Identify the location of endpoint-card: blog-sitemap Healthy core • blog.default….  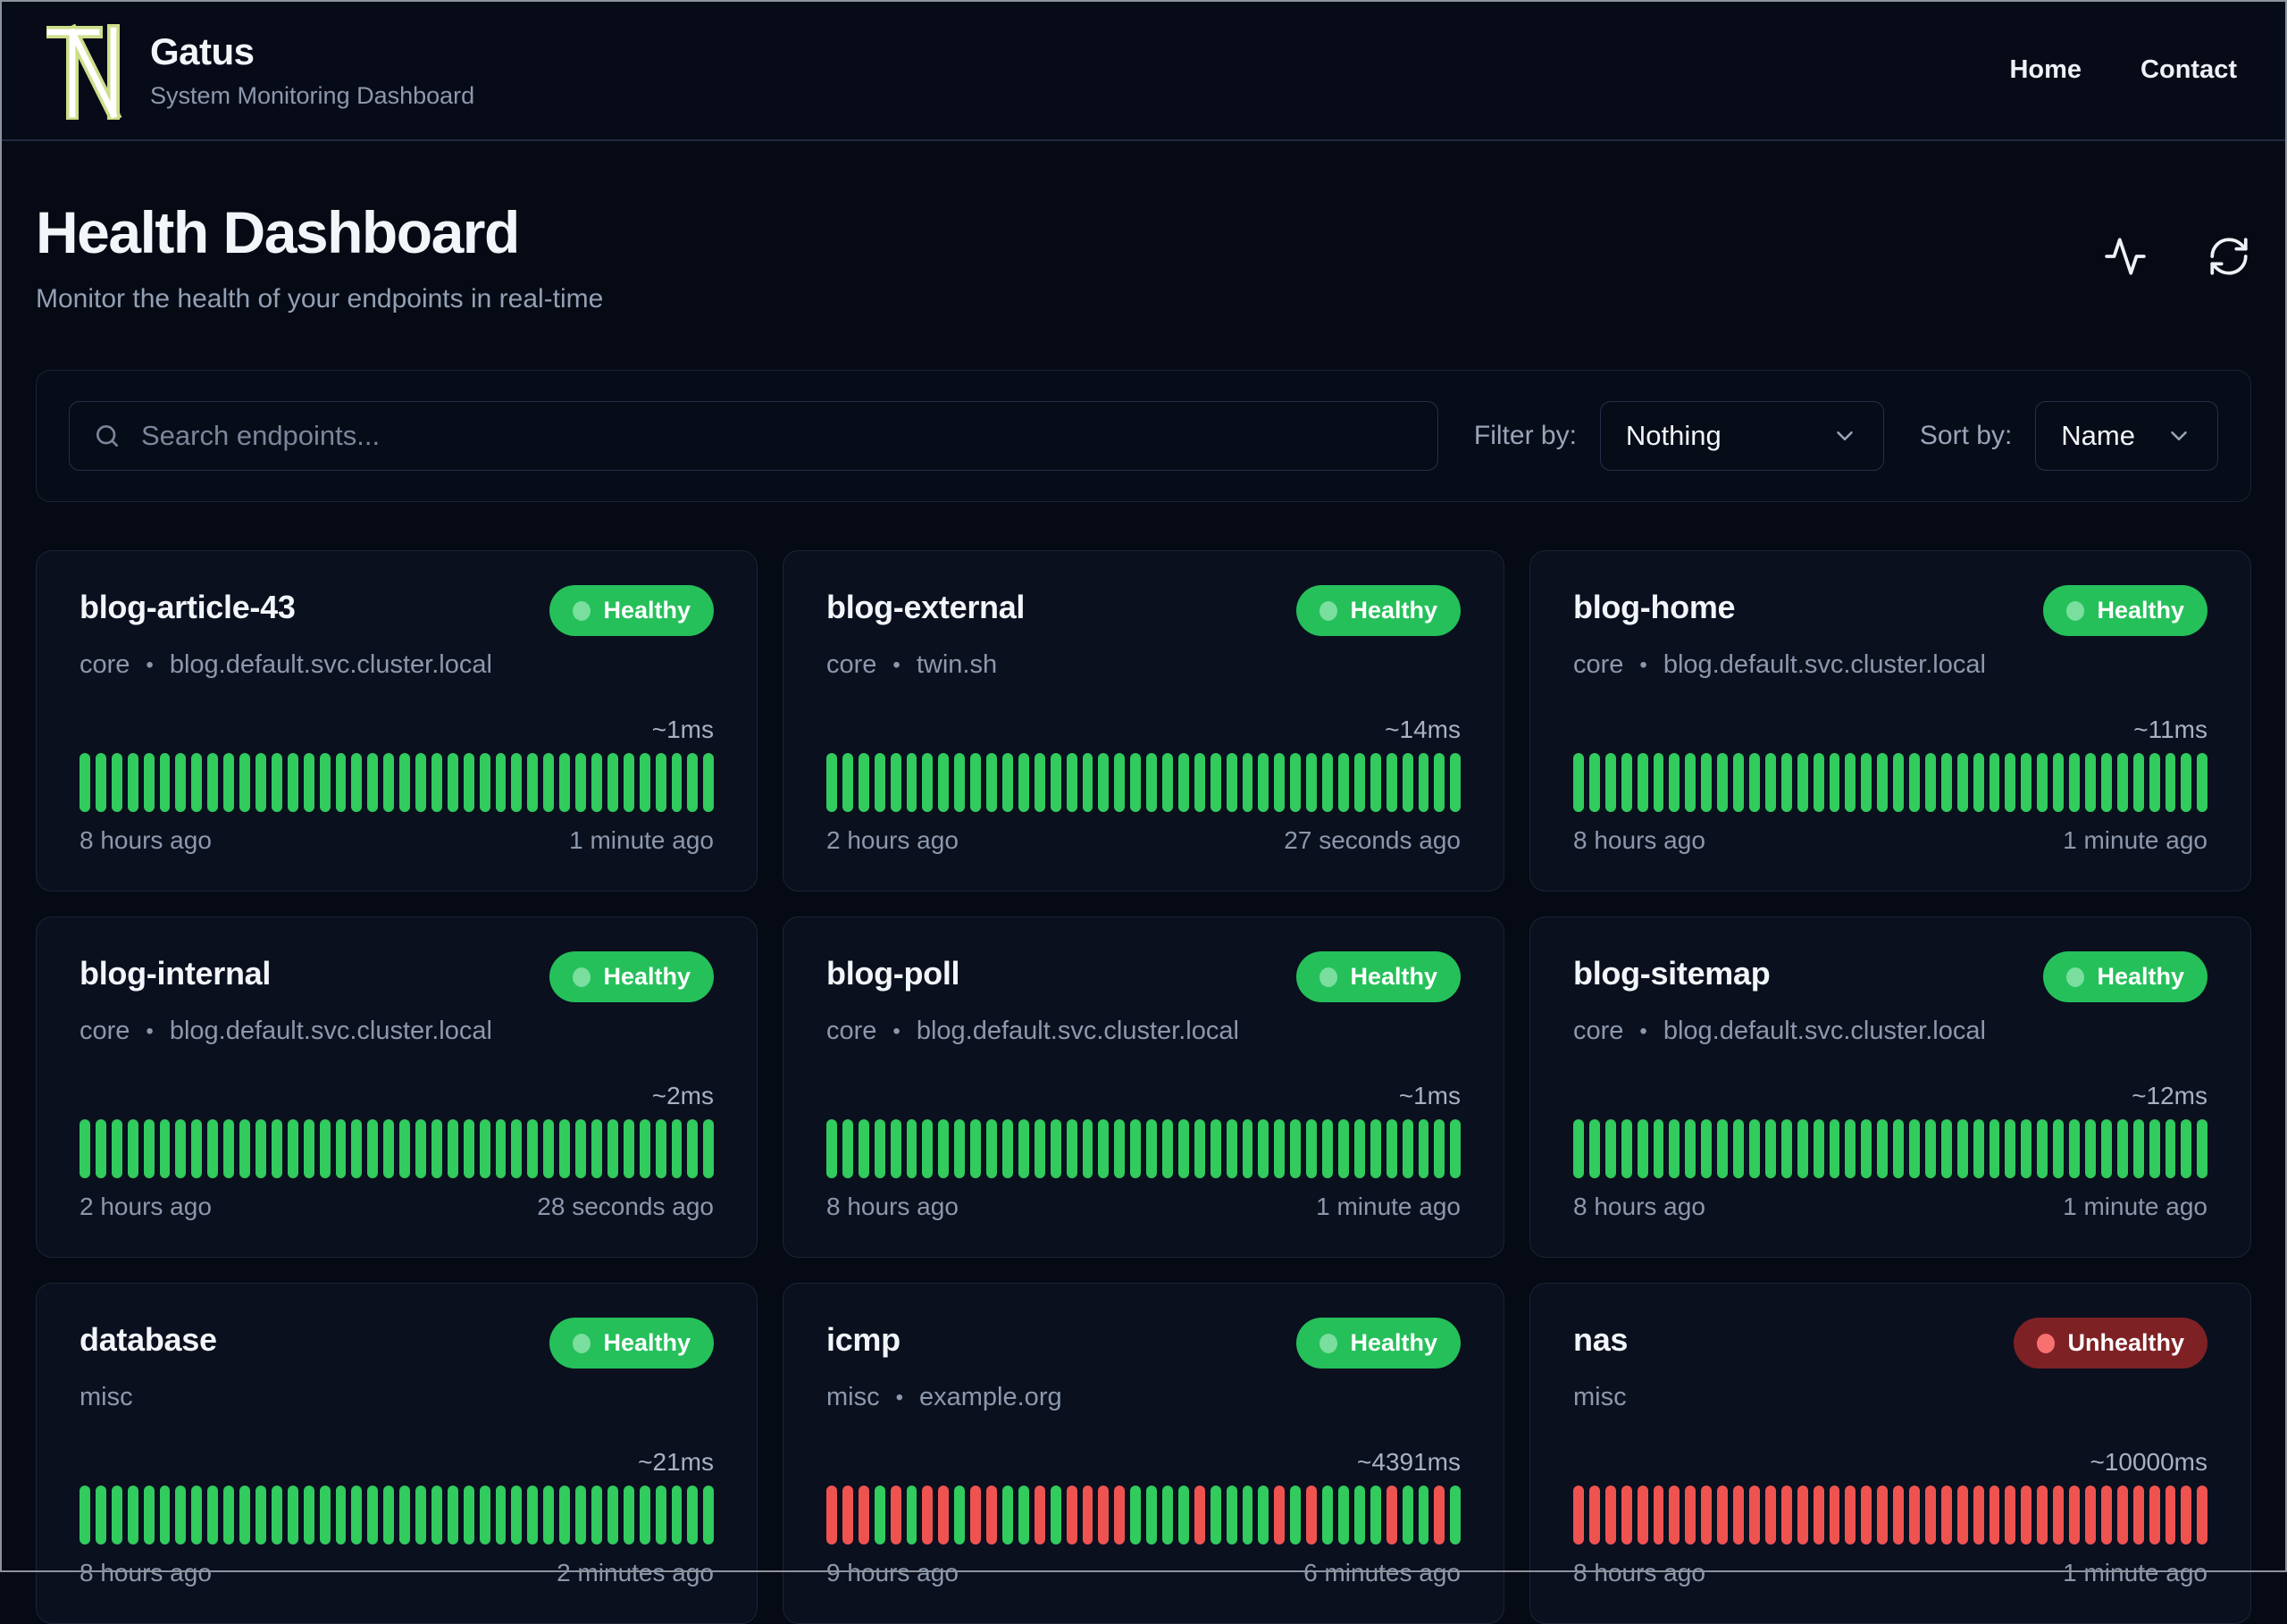
(1890, 1087).